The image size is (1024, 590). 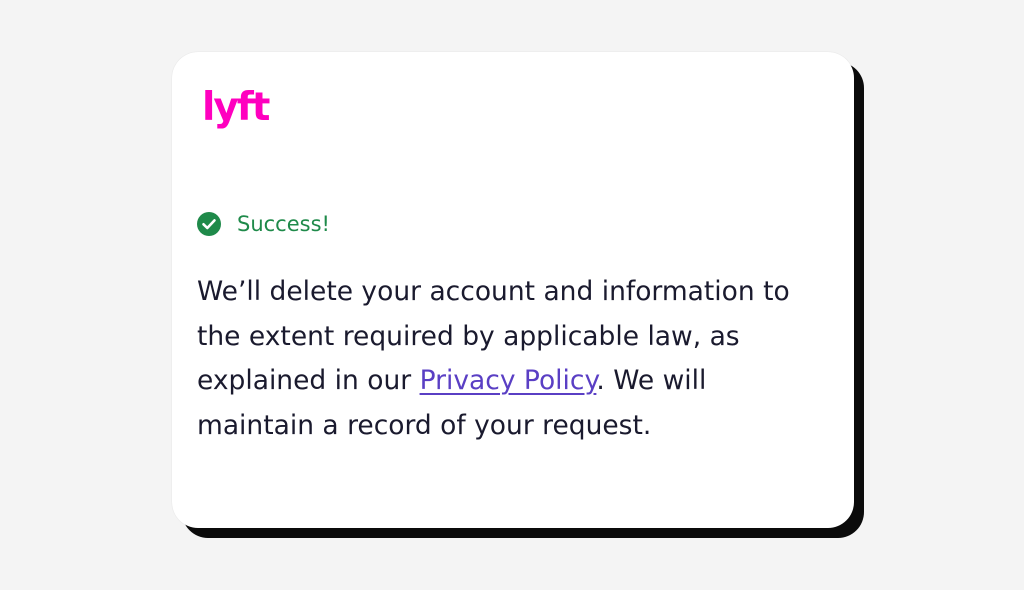 I want to click on privacy-policy-link: Privacy Policy, so click(x=508, y=380).